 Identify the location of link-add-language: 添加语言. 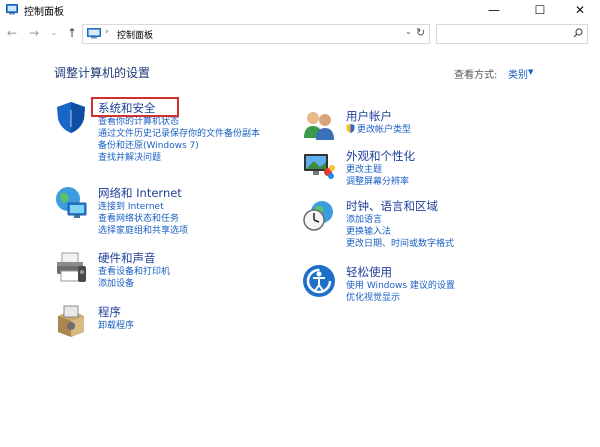
(400, 220).